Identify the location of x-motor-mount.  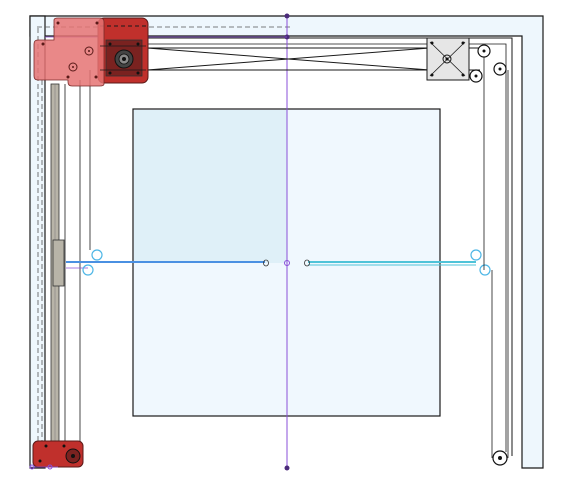
(123, 50).